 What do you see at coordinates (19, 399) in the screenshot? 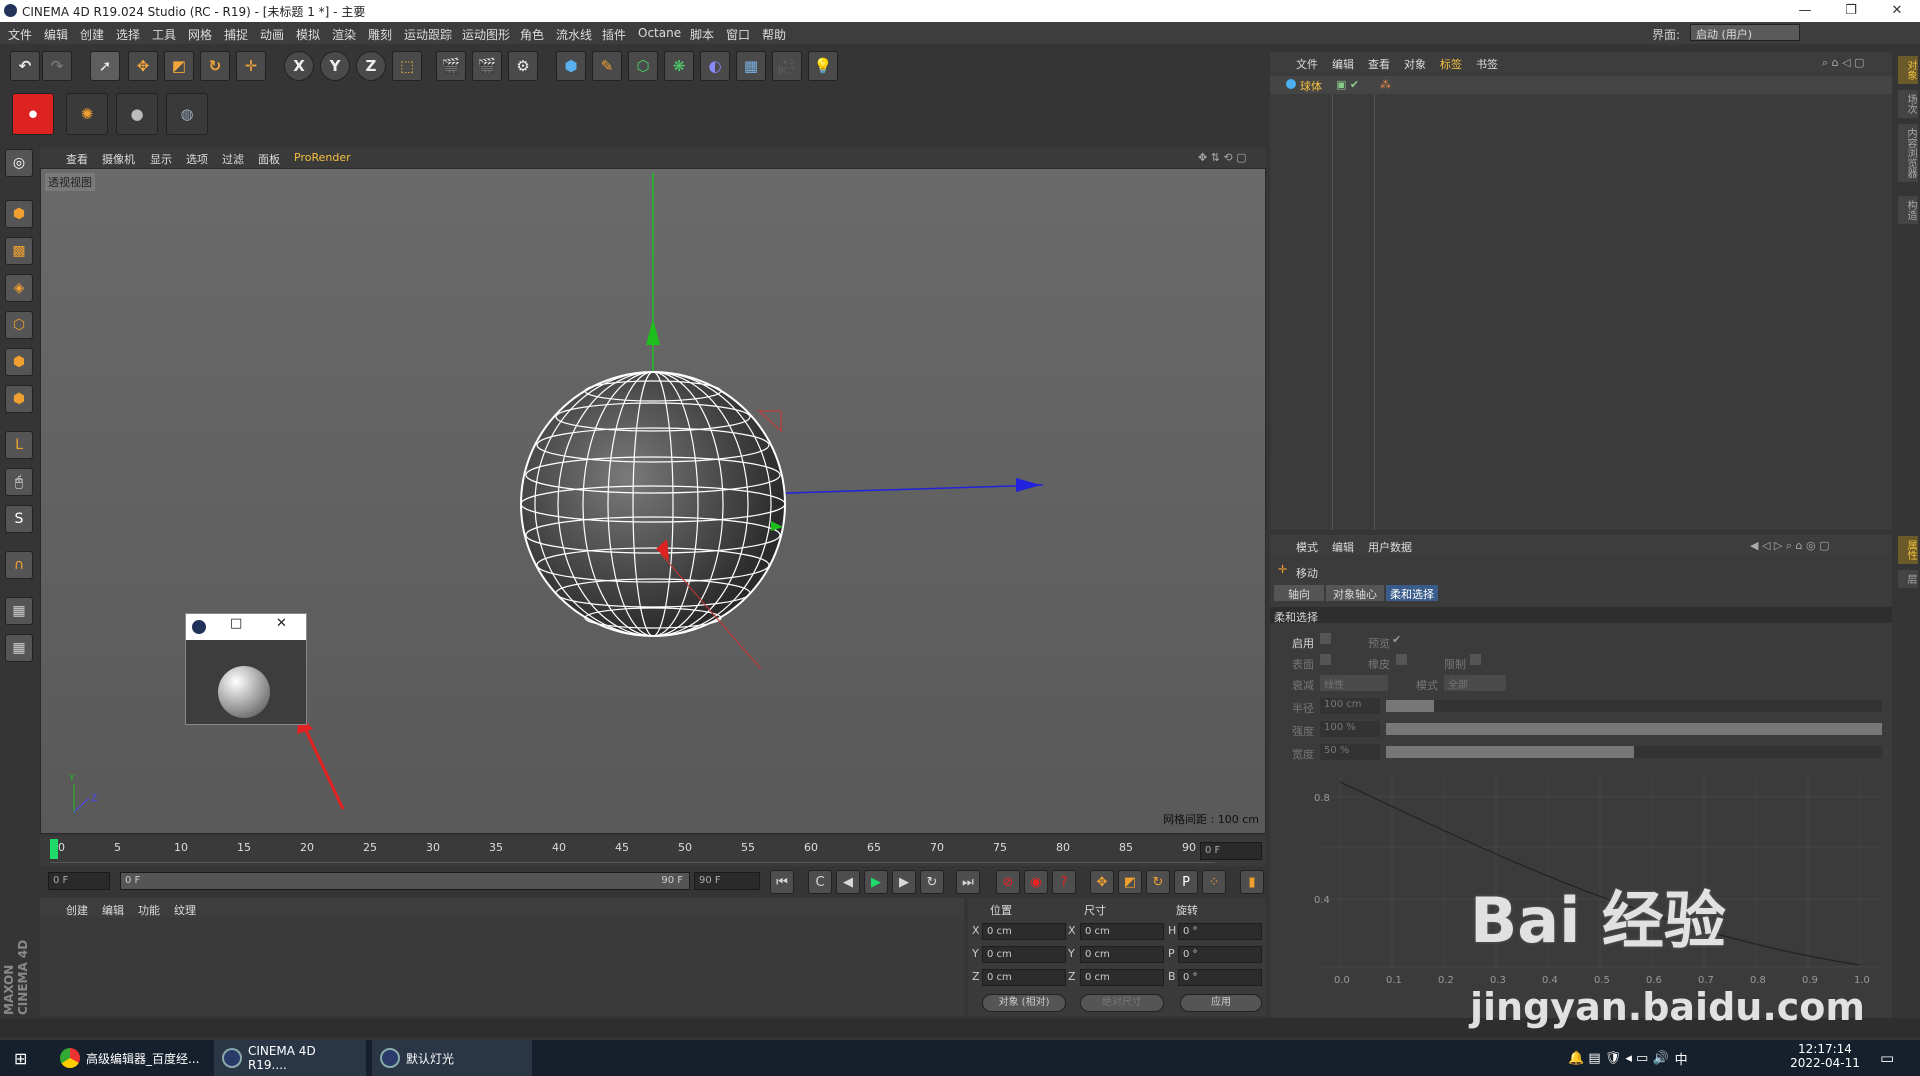
I see `polygons-mode-icon: ⬢` at bounding box center [19, 399].